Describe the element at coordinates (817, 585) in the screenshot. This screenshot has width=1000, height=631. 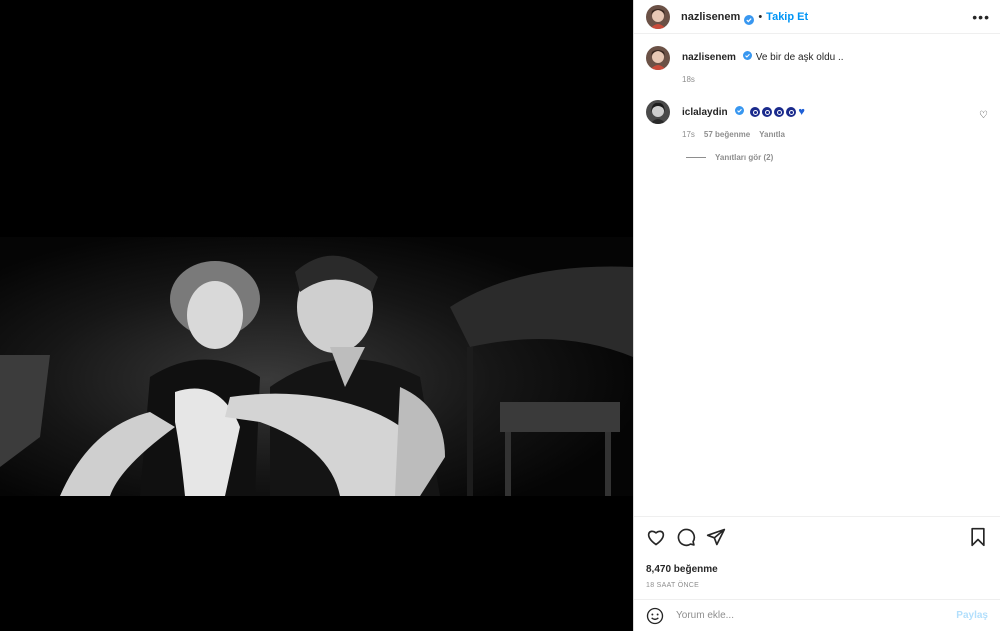
I see `post-timestamp: 18 SAAT ÖNCE` at that location.